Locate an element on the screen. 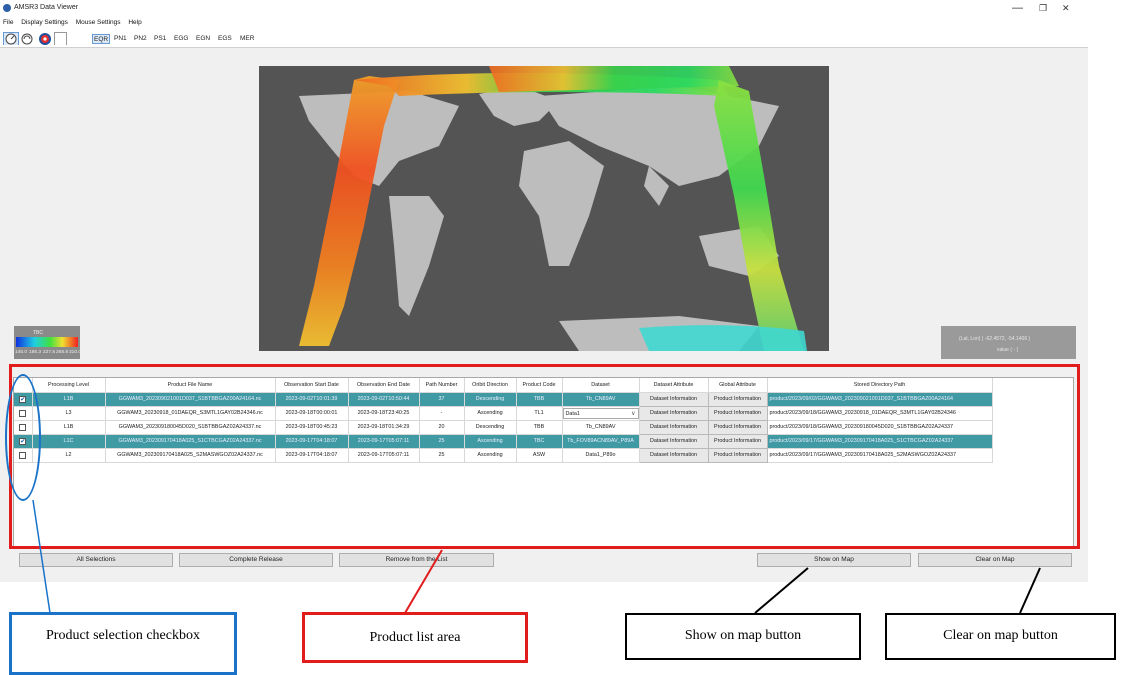 The height and width of the screenshot is (675, 1121). clear-button-callout: Clear on map button is located at coordinates (1000, 636).